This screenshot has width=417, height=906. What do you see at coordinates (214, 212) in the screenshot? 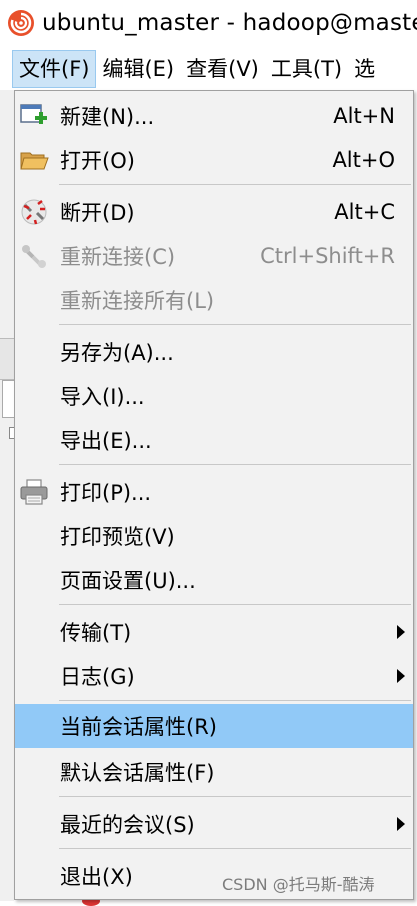
I see `menu-item-disconnect: 断开(D) Alt+C` at bounding box center [214, 212].